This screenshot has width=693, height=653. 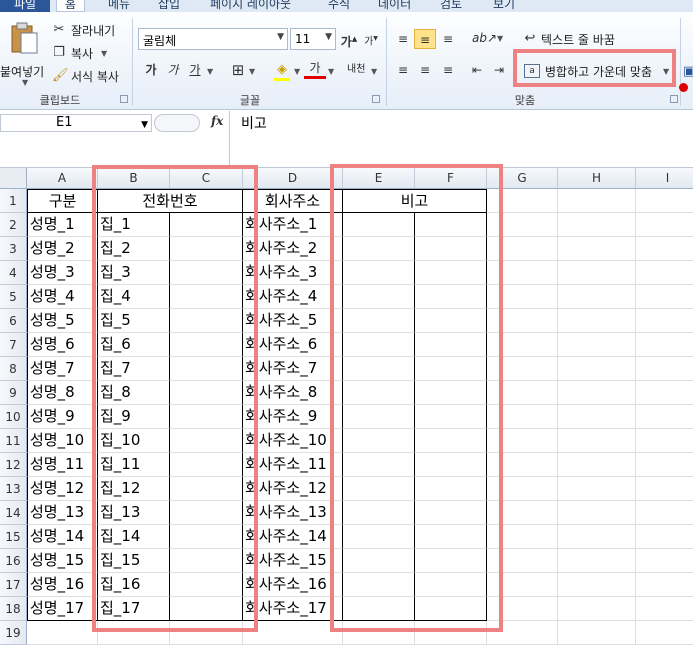 What do you see at coordinates (13, 393) in the screenshot?
I see `row-header-9: 9` at bounding box center [13, 393].